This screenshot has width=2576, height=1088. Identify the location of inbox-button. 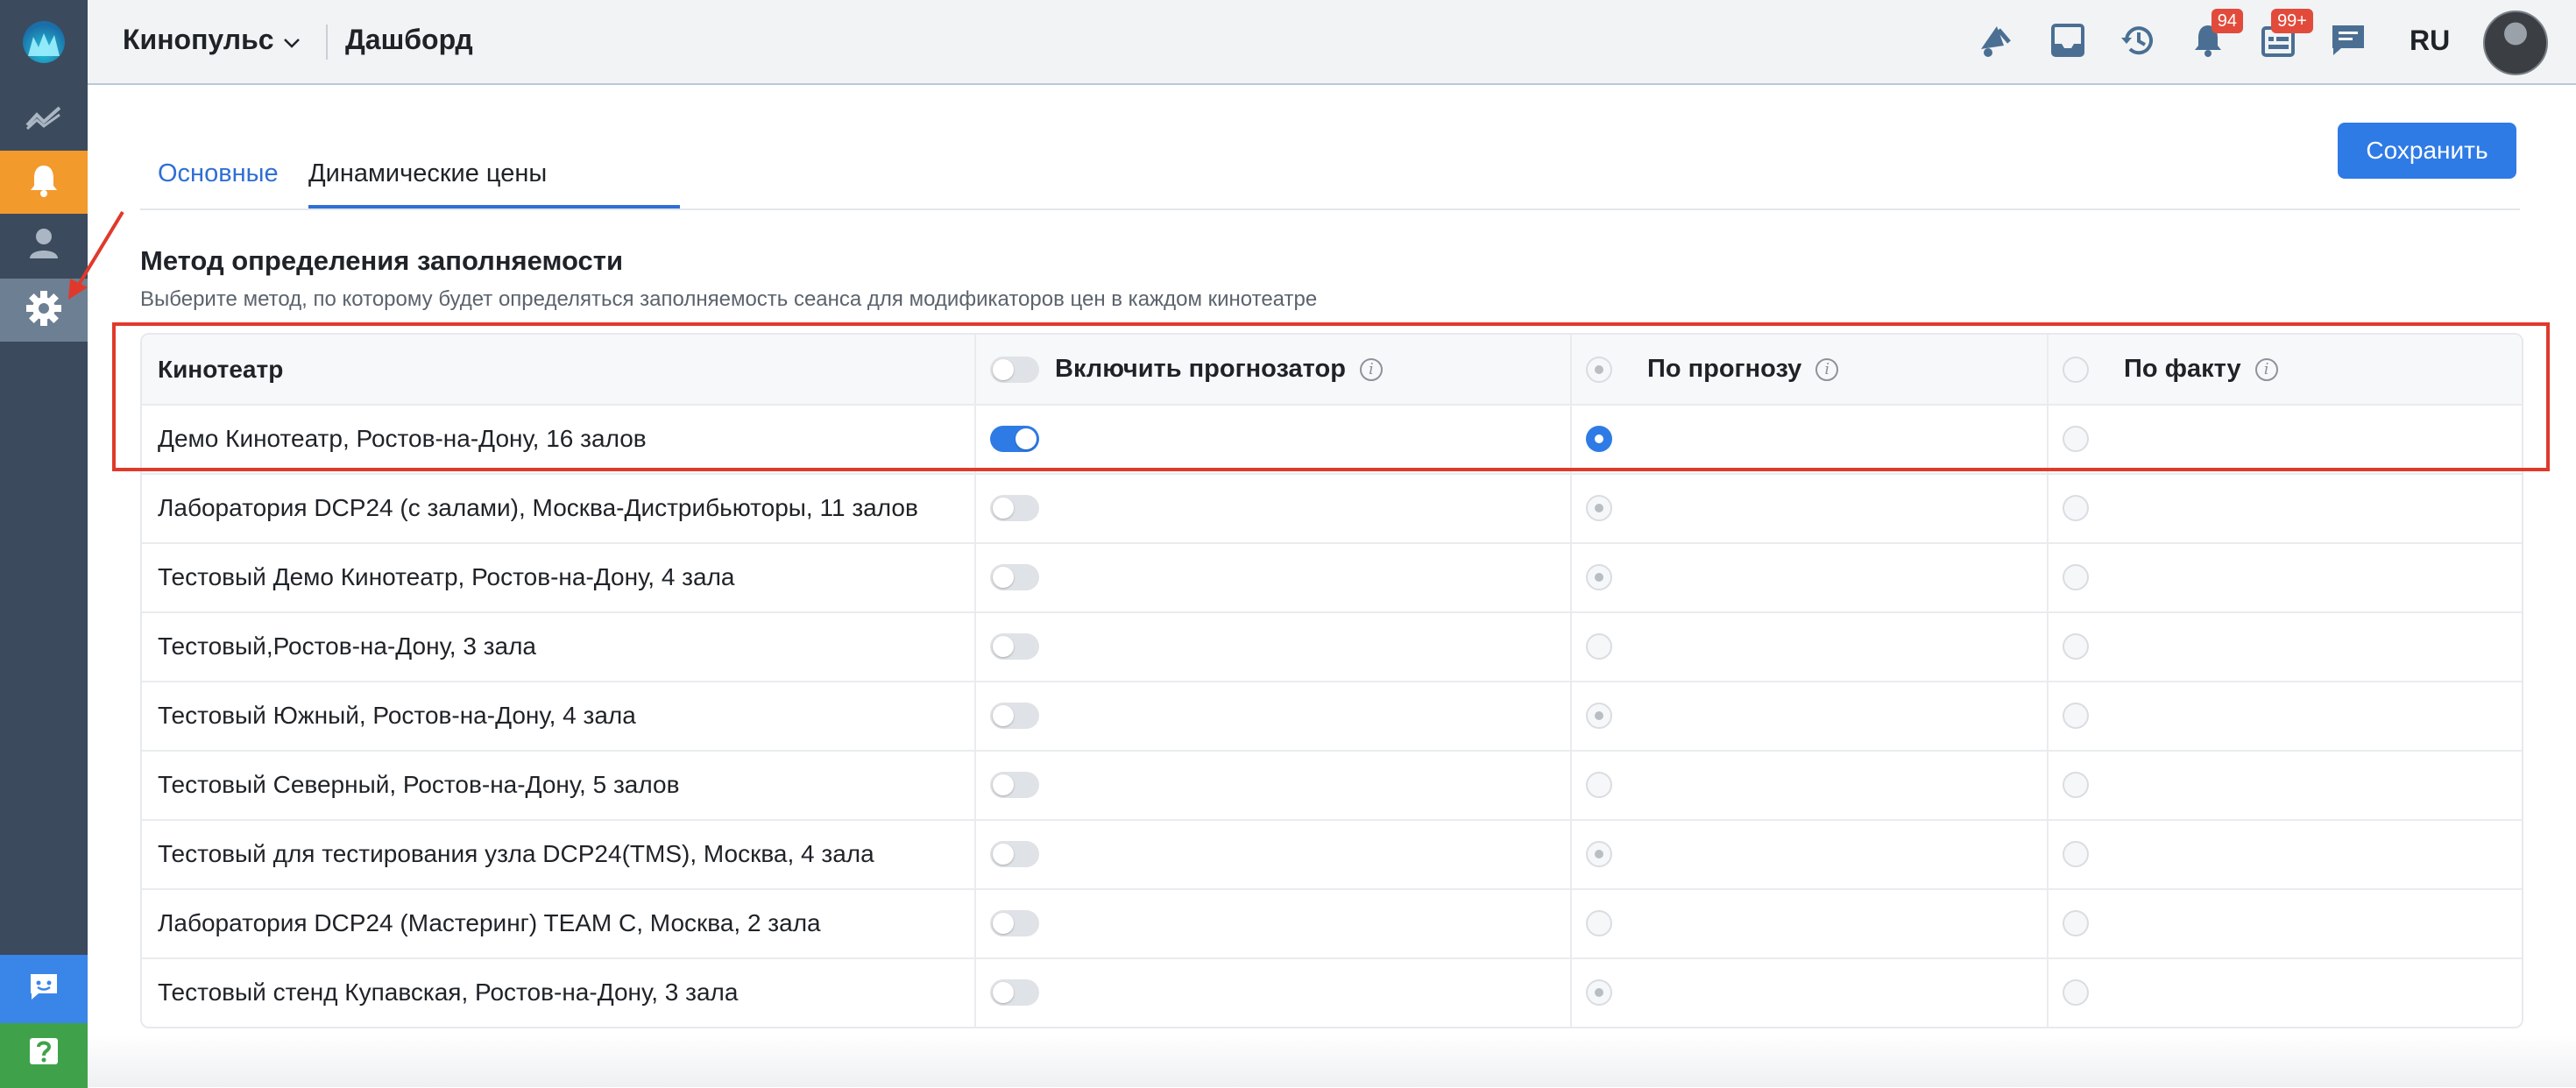
(2068, 42).